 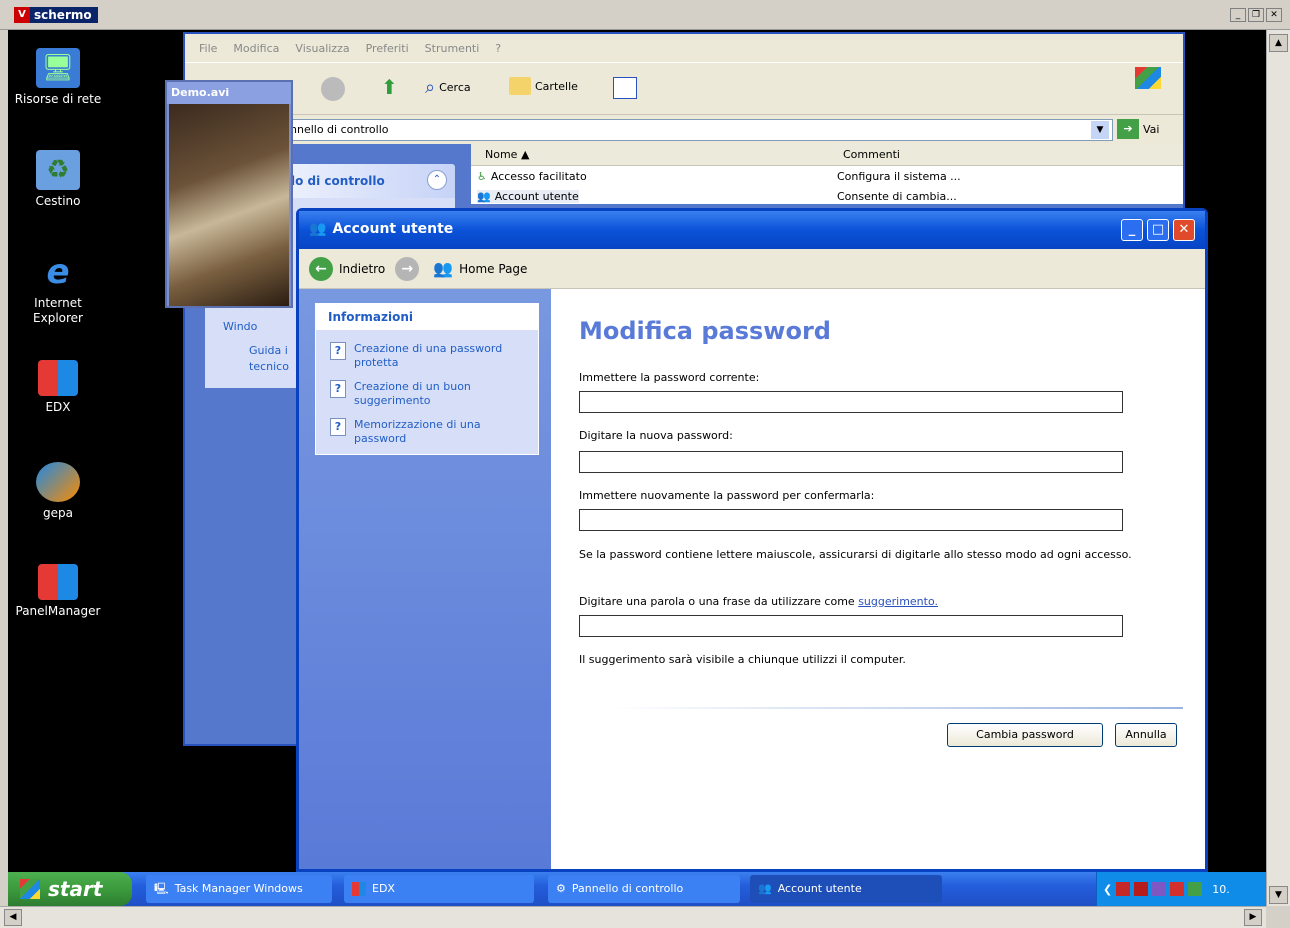 What do you see at coordinates (338, 351) in the screenshot?
I see `help-icon: ?` at bounding box center [338, 351].